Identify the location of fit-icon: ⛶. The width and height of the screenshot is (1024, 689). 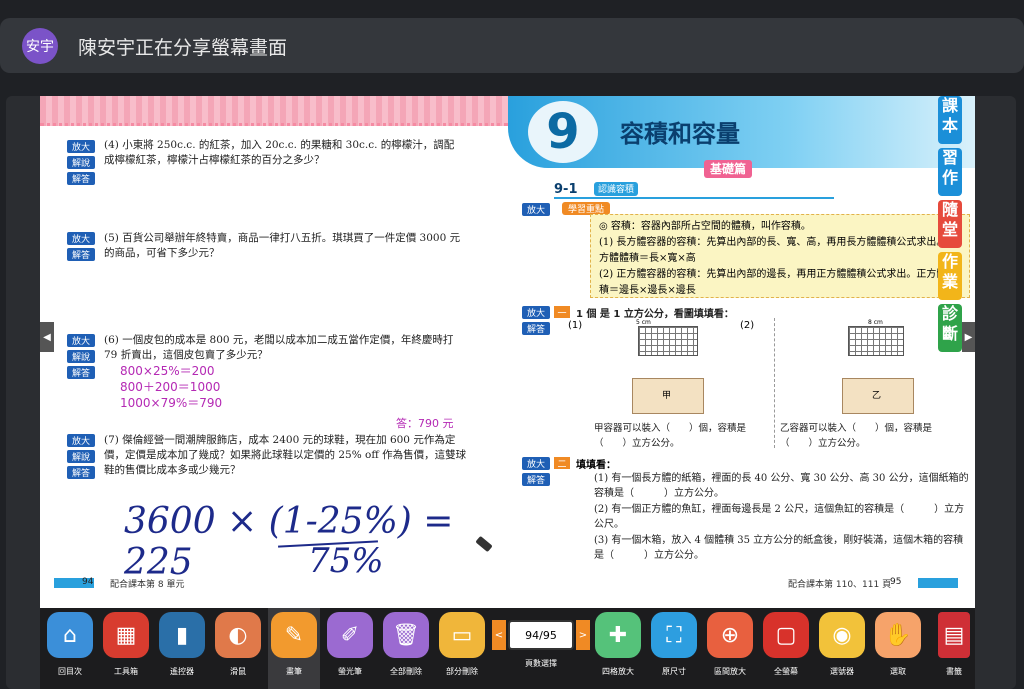
(674, 635).